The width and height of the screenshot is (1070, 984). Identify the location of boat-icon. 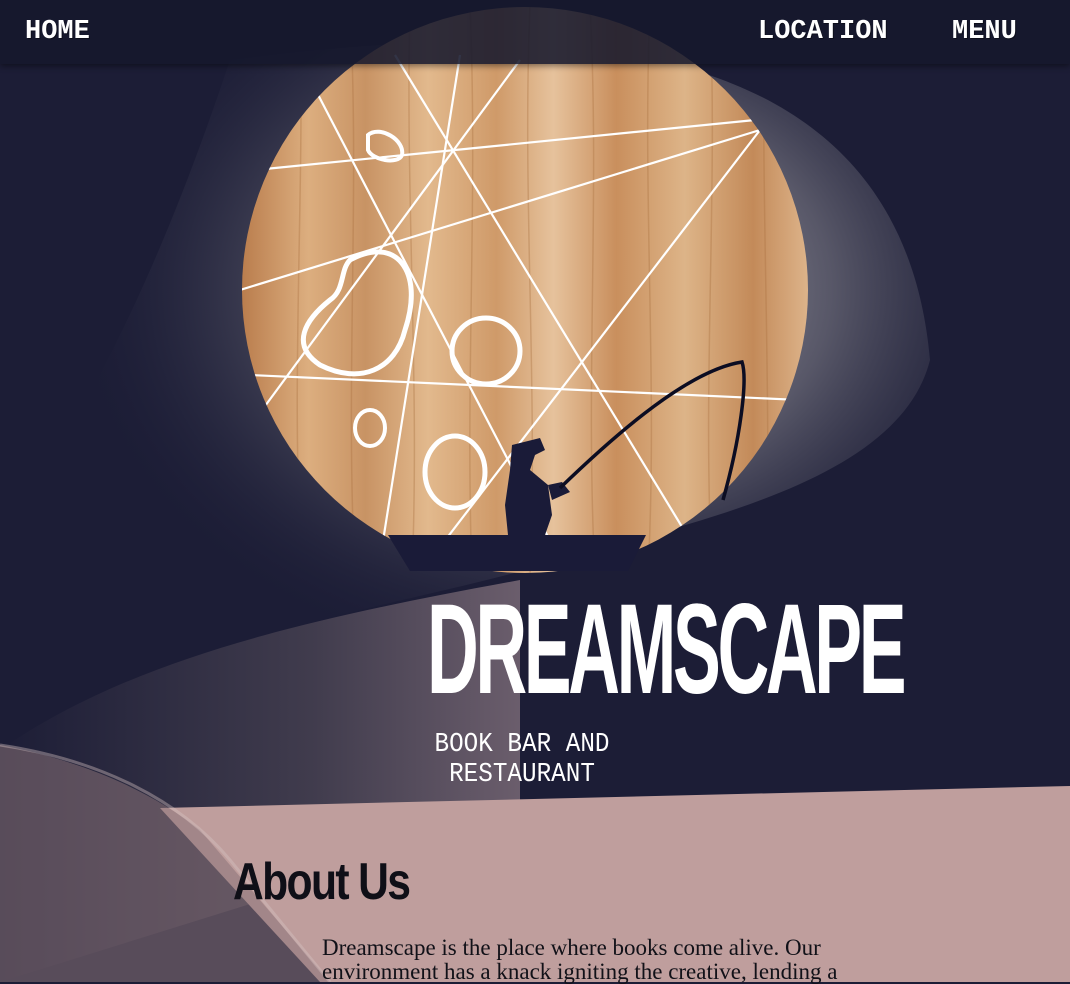
(517, 553).